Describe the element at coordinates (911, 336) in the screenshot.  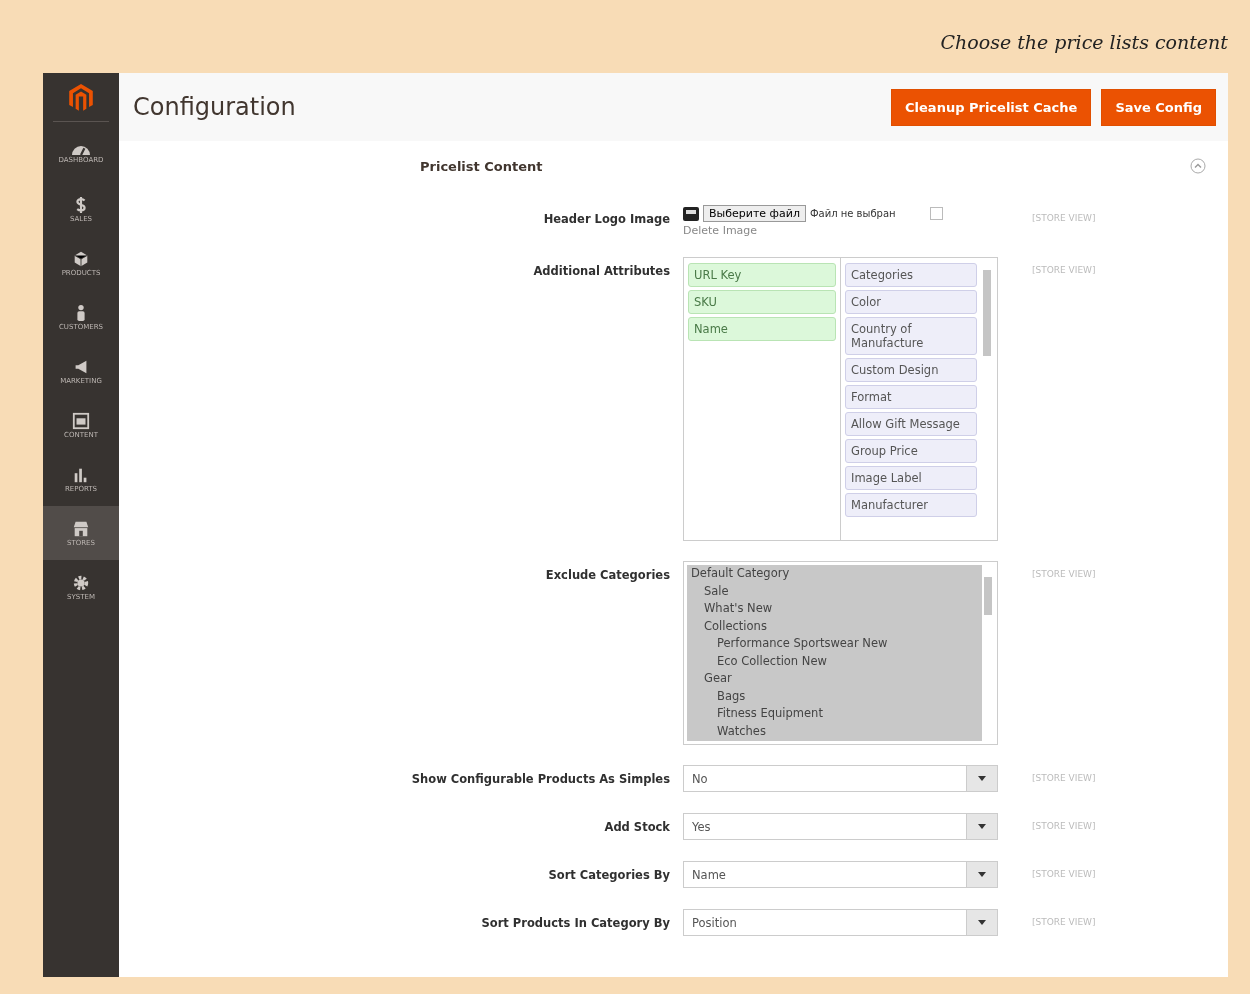
I see `available-attribute: Country of Manufacture` at that location.